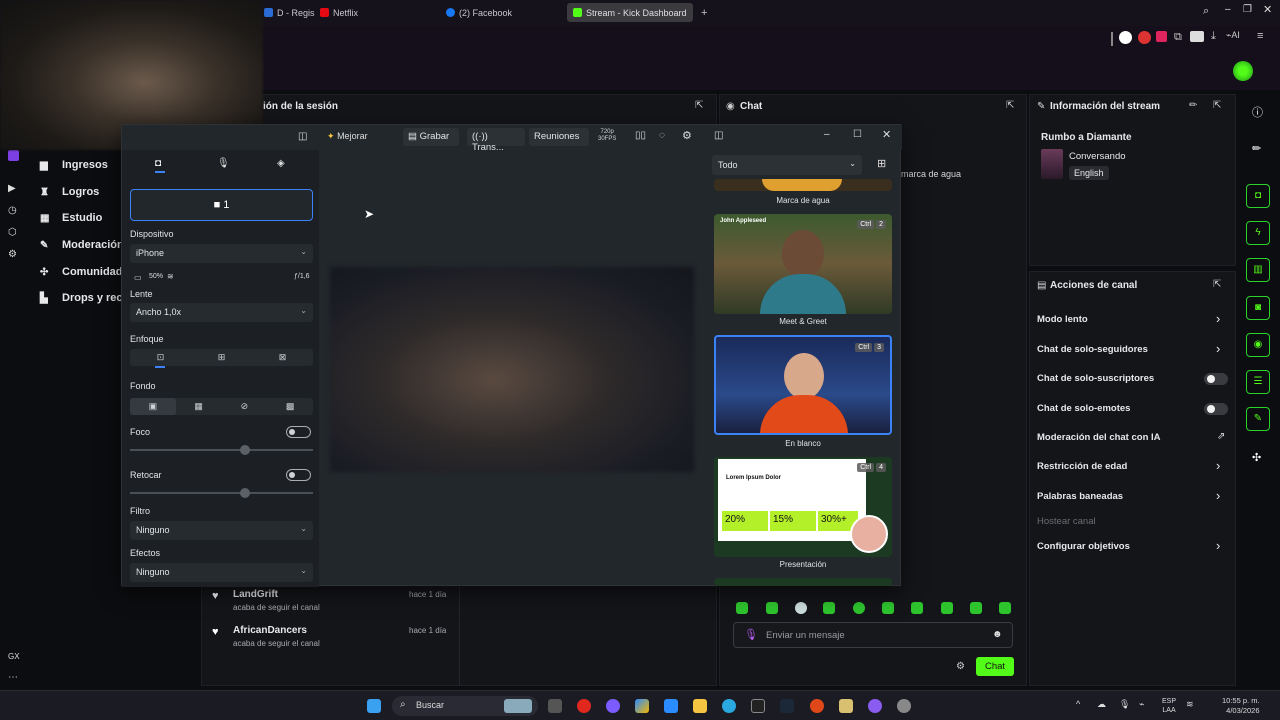 The height and width of the screenshot is (720, 1280). What do you see at coordinates (630, 12) in the screenshot?
I see `tab-kick-dashboard: Stream - Kick Dashboard` at bounding box center [630, 12].